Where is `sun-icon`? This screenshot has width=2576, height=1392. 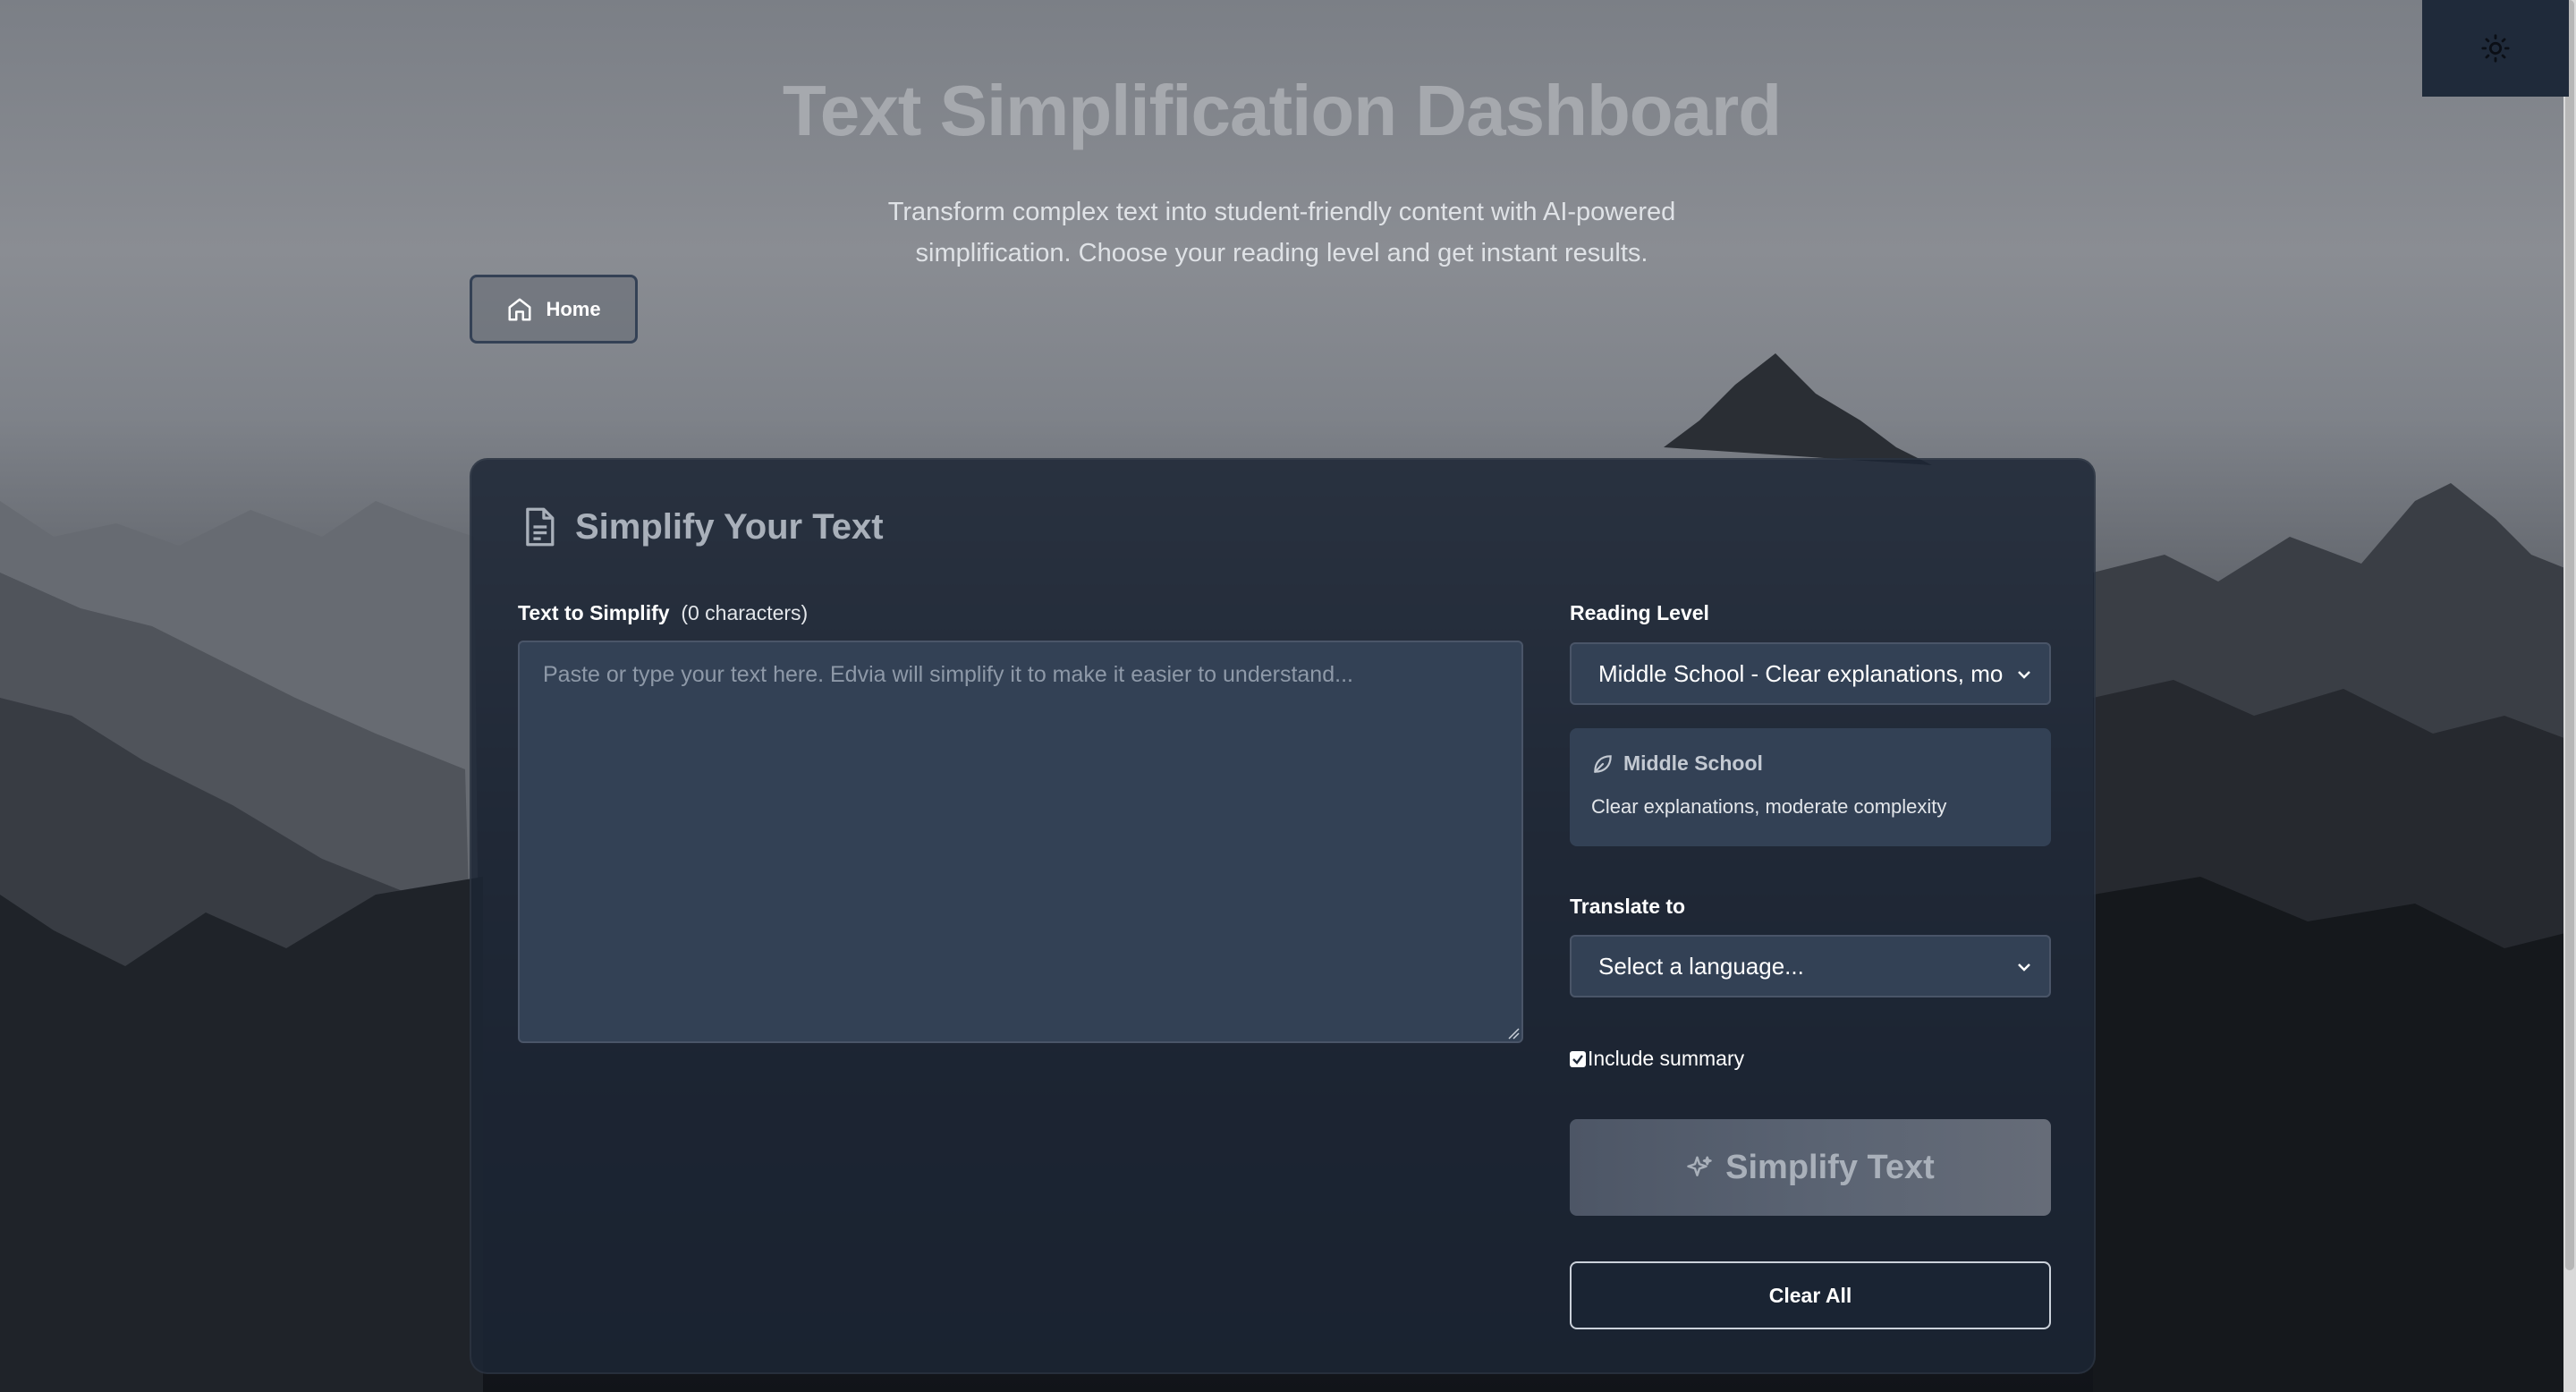
sun-icon is located at coordinates (2495, 48).